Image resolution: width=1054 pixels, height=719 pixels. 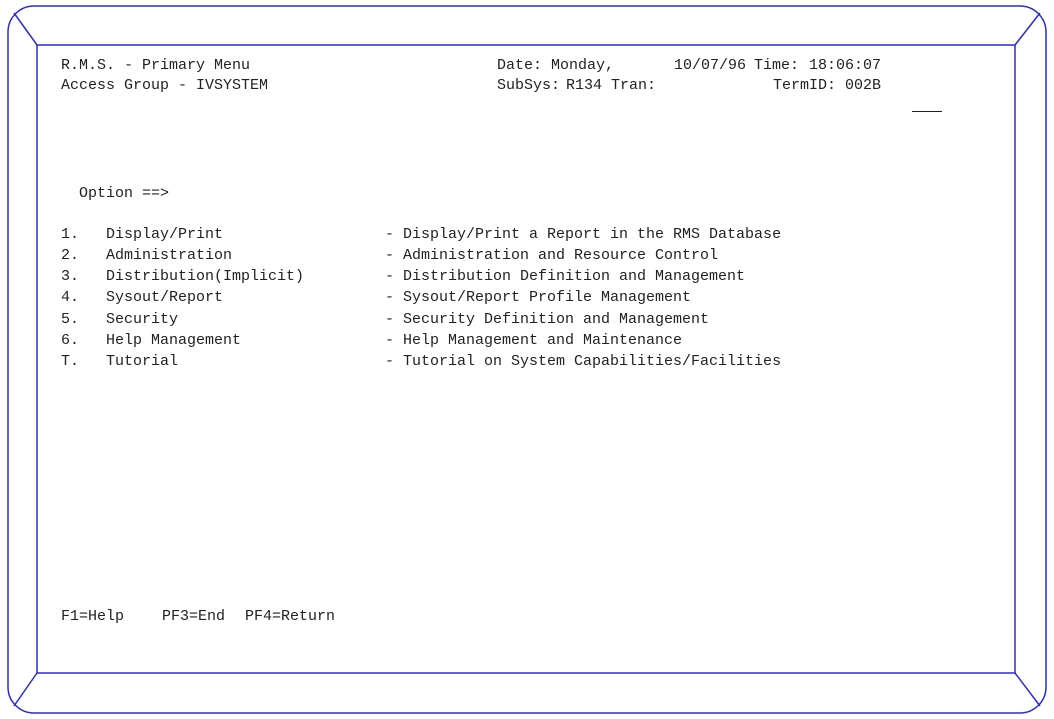 What do you see at coordinates (70, 320) in the screenshot?
I see `menu-key: 5.` at bounding box center [70, 320].